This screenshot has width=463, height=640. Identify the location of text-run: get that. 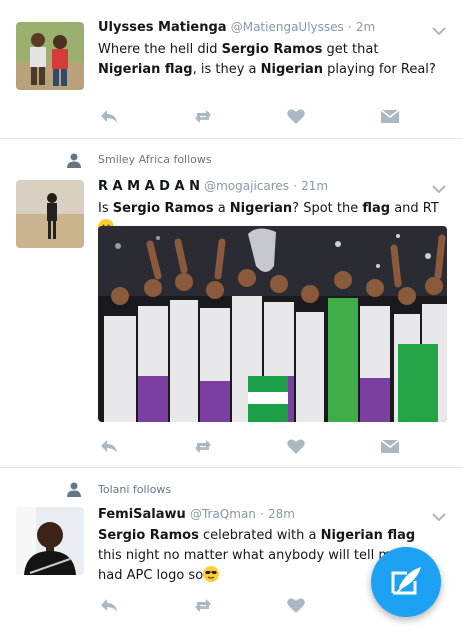
(350, 49).